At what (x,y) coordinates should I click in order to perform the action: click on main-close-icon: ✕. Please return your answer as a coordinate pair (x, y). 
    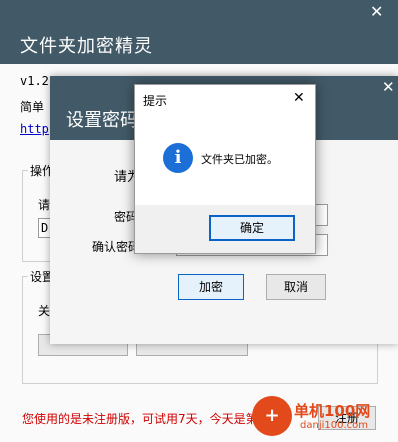
    Looking at the image, I should click on (376, 11).